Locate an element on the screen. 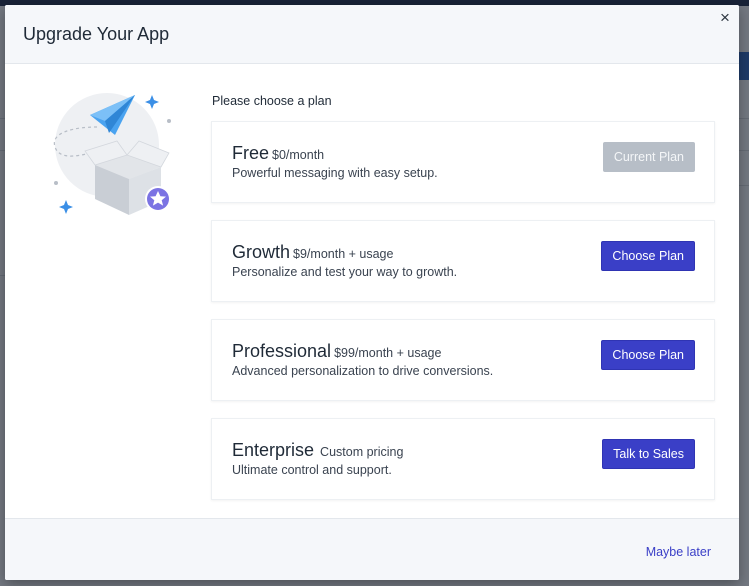 Image resolution: width=749 pixels, height=586 pixels. plan-price: $99/month + usage is located at coordinates (388, 353).